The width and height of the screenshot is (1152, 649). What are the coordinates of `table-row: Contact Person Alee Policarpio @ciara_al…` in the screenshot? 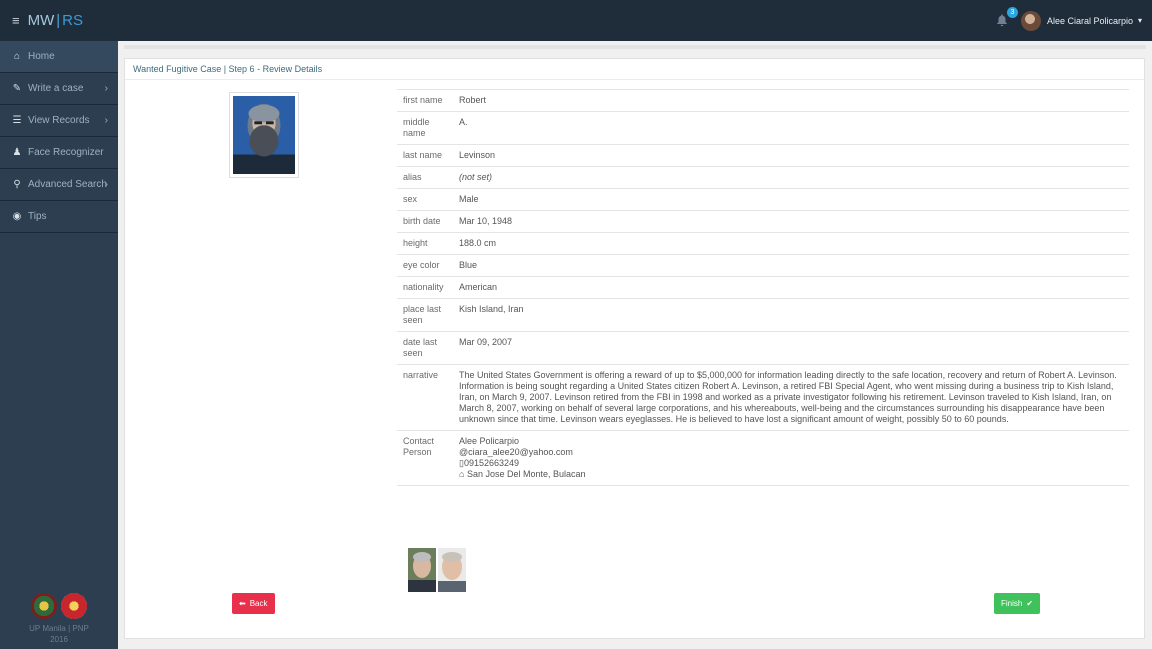 It's located at (763, 458).